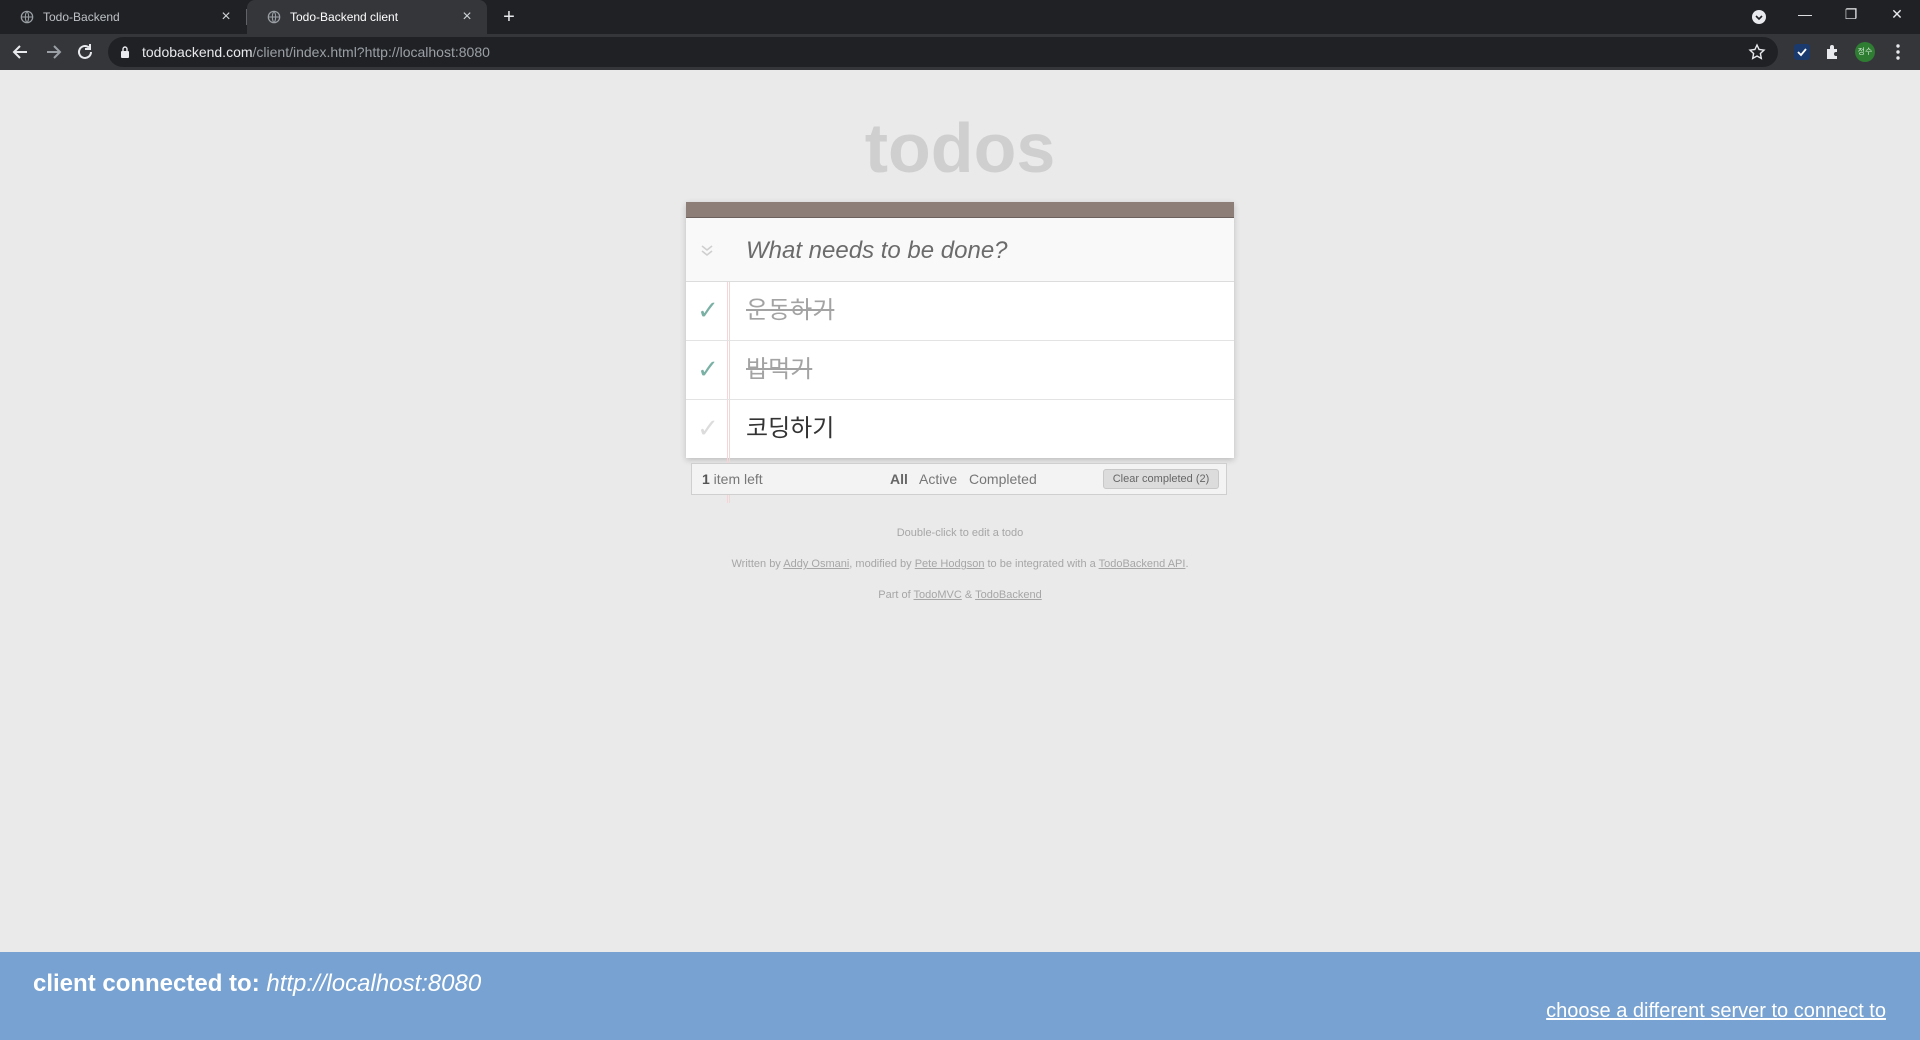  I want to click on url-host: todobackend.com, so click(197, 52).